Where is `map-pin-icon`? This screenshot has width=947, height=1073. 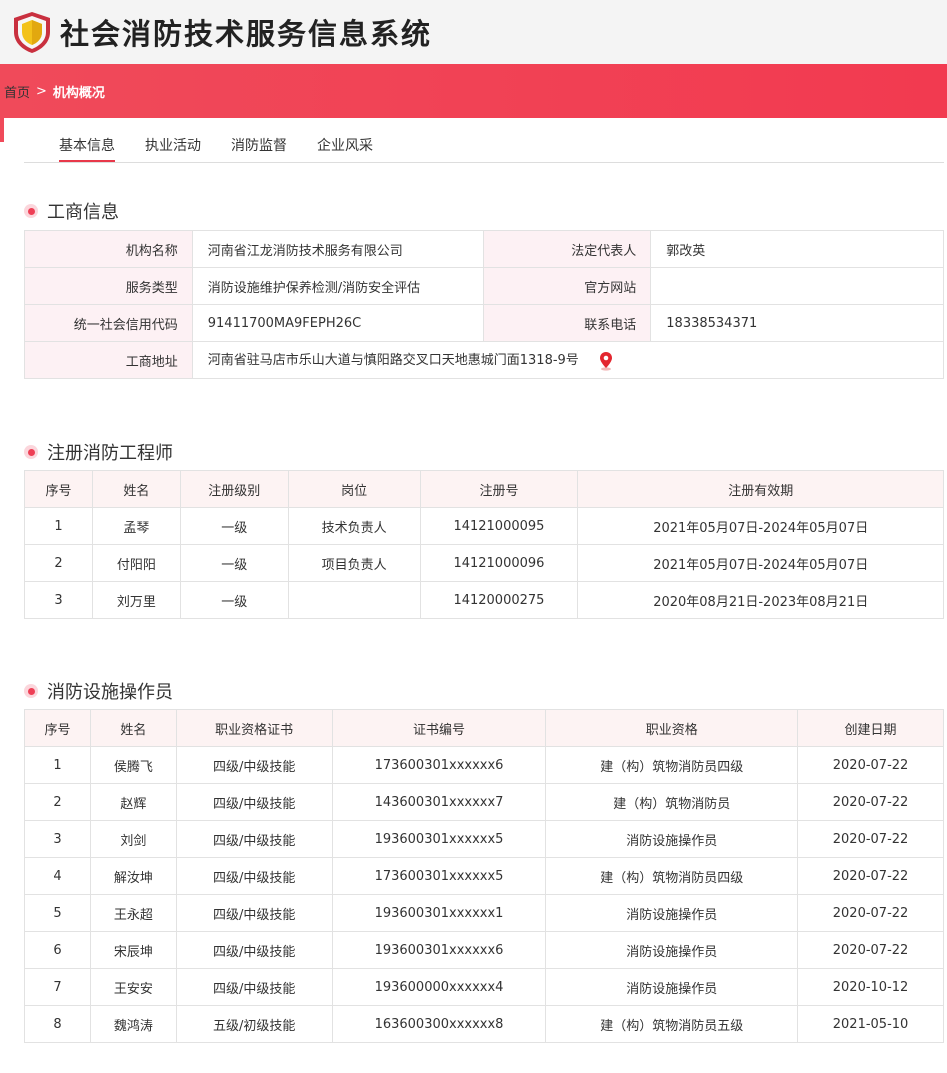
map-pin-icon is located at coordinates (606, 361).